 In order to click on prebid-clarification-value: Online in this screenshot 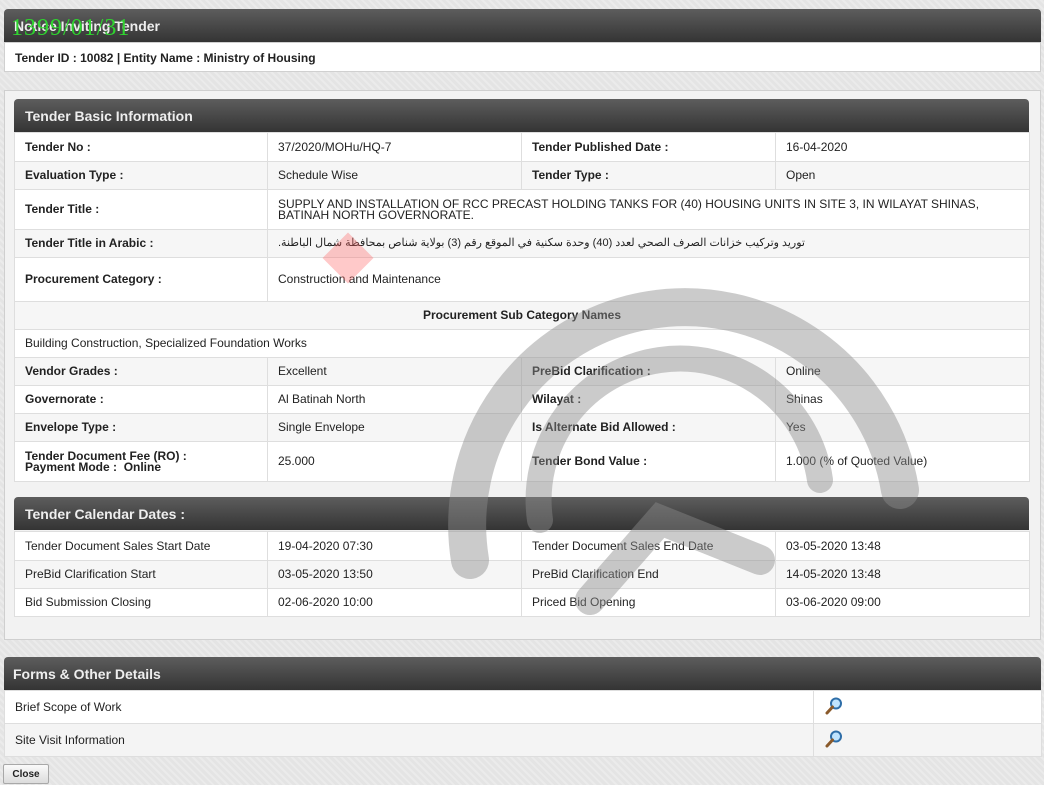, I will do `click(902, 371)`.